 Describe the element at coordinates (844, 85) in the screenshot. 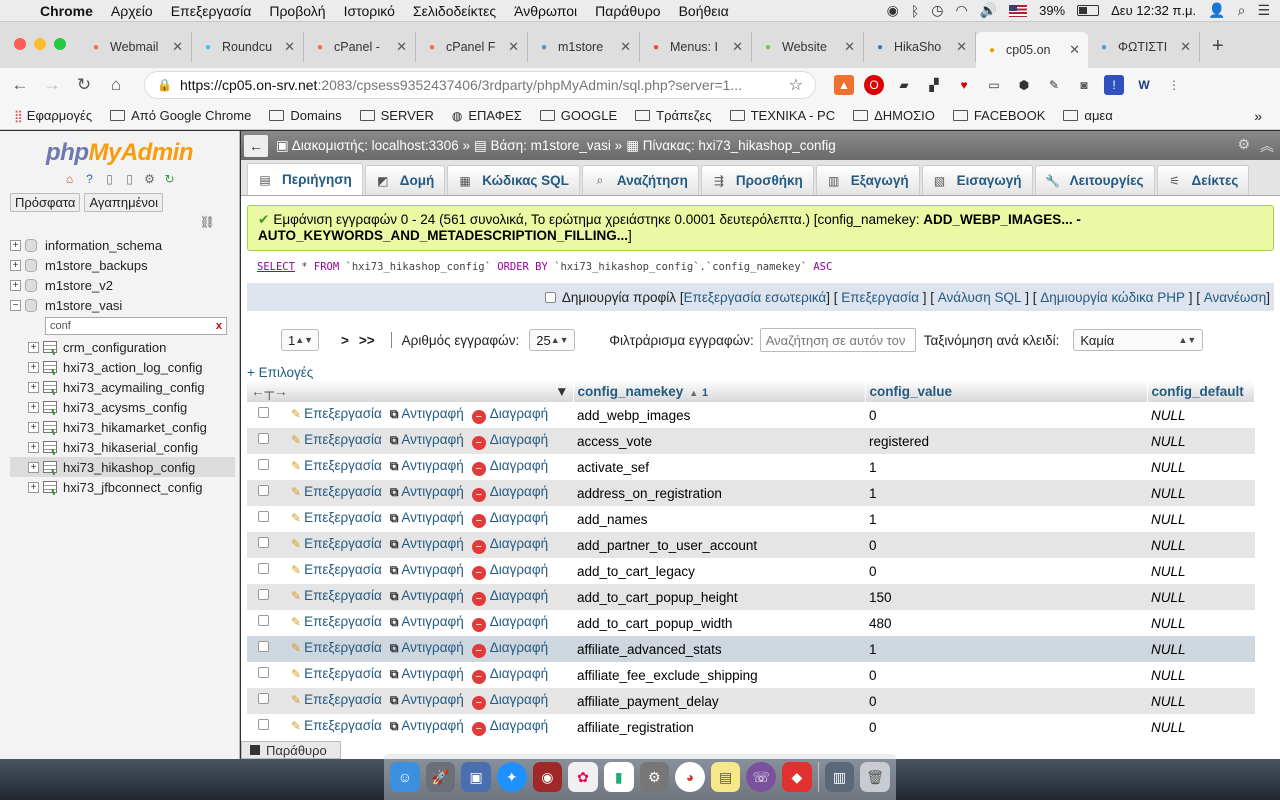

I see `extension-chart-icon: ▲` at that location.